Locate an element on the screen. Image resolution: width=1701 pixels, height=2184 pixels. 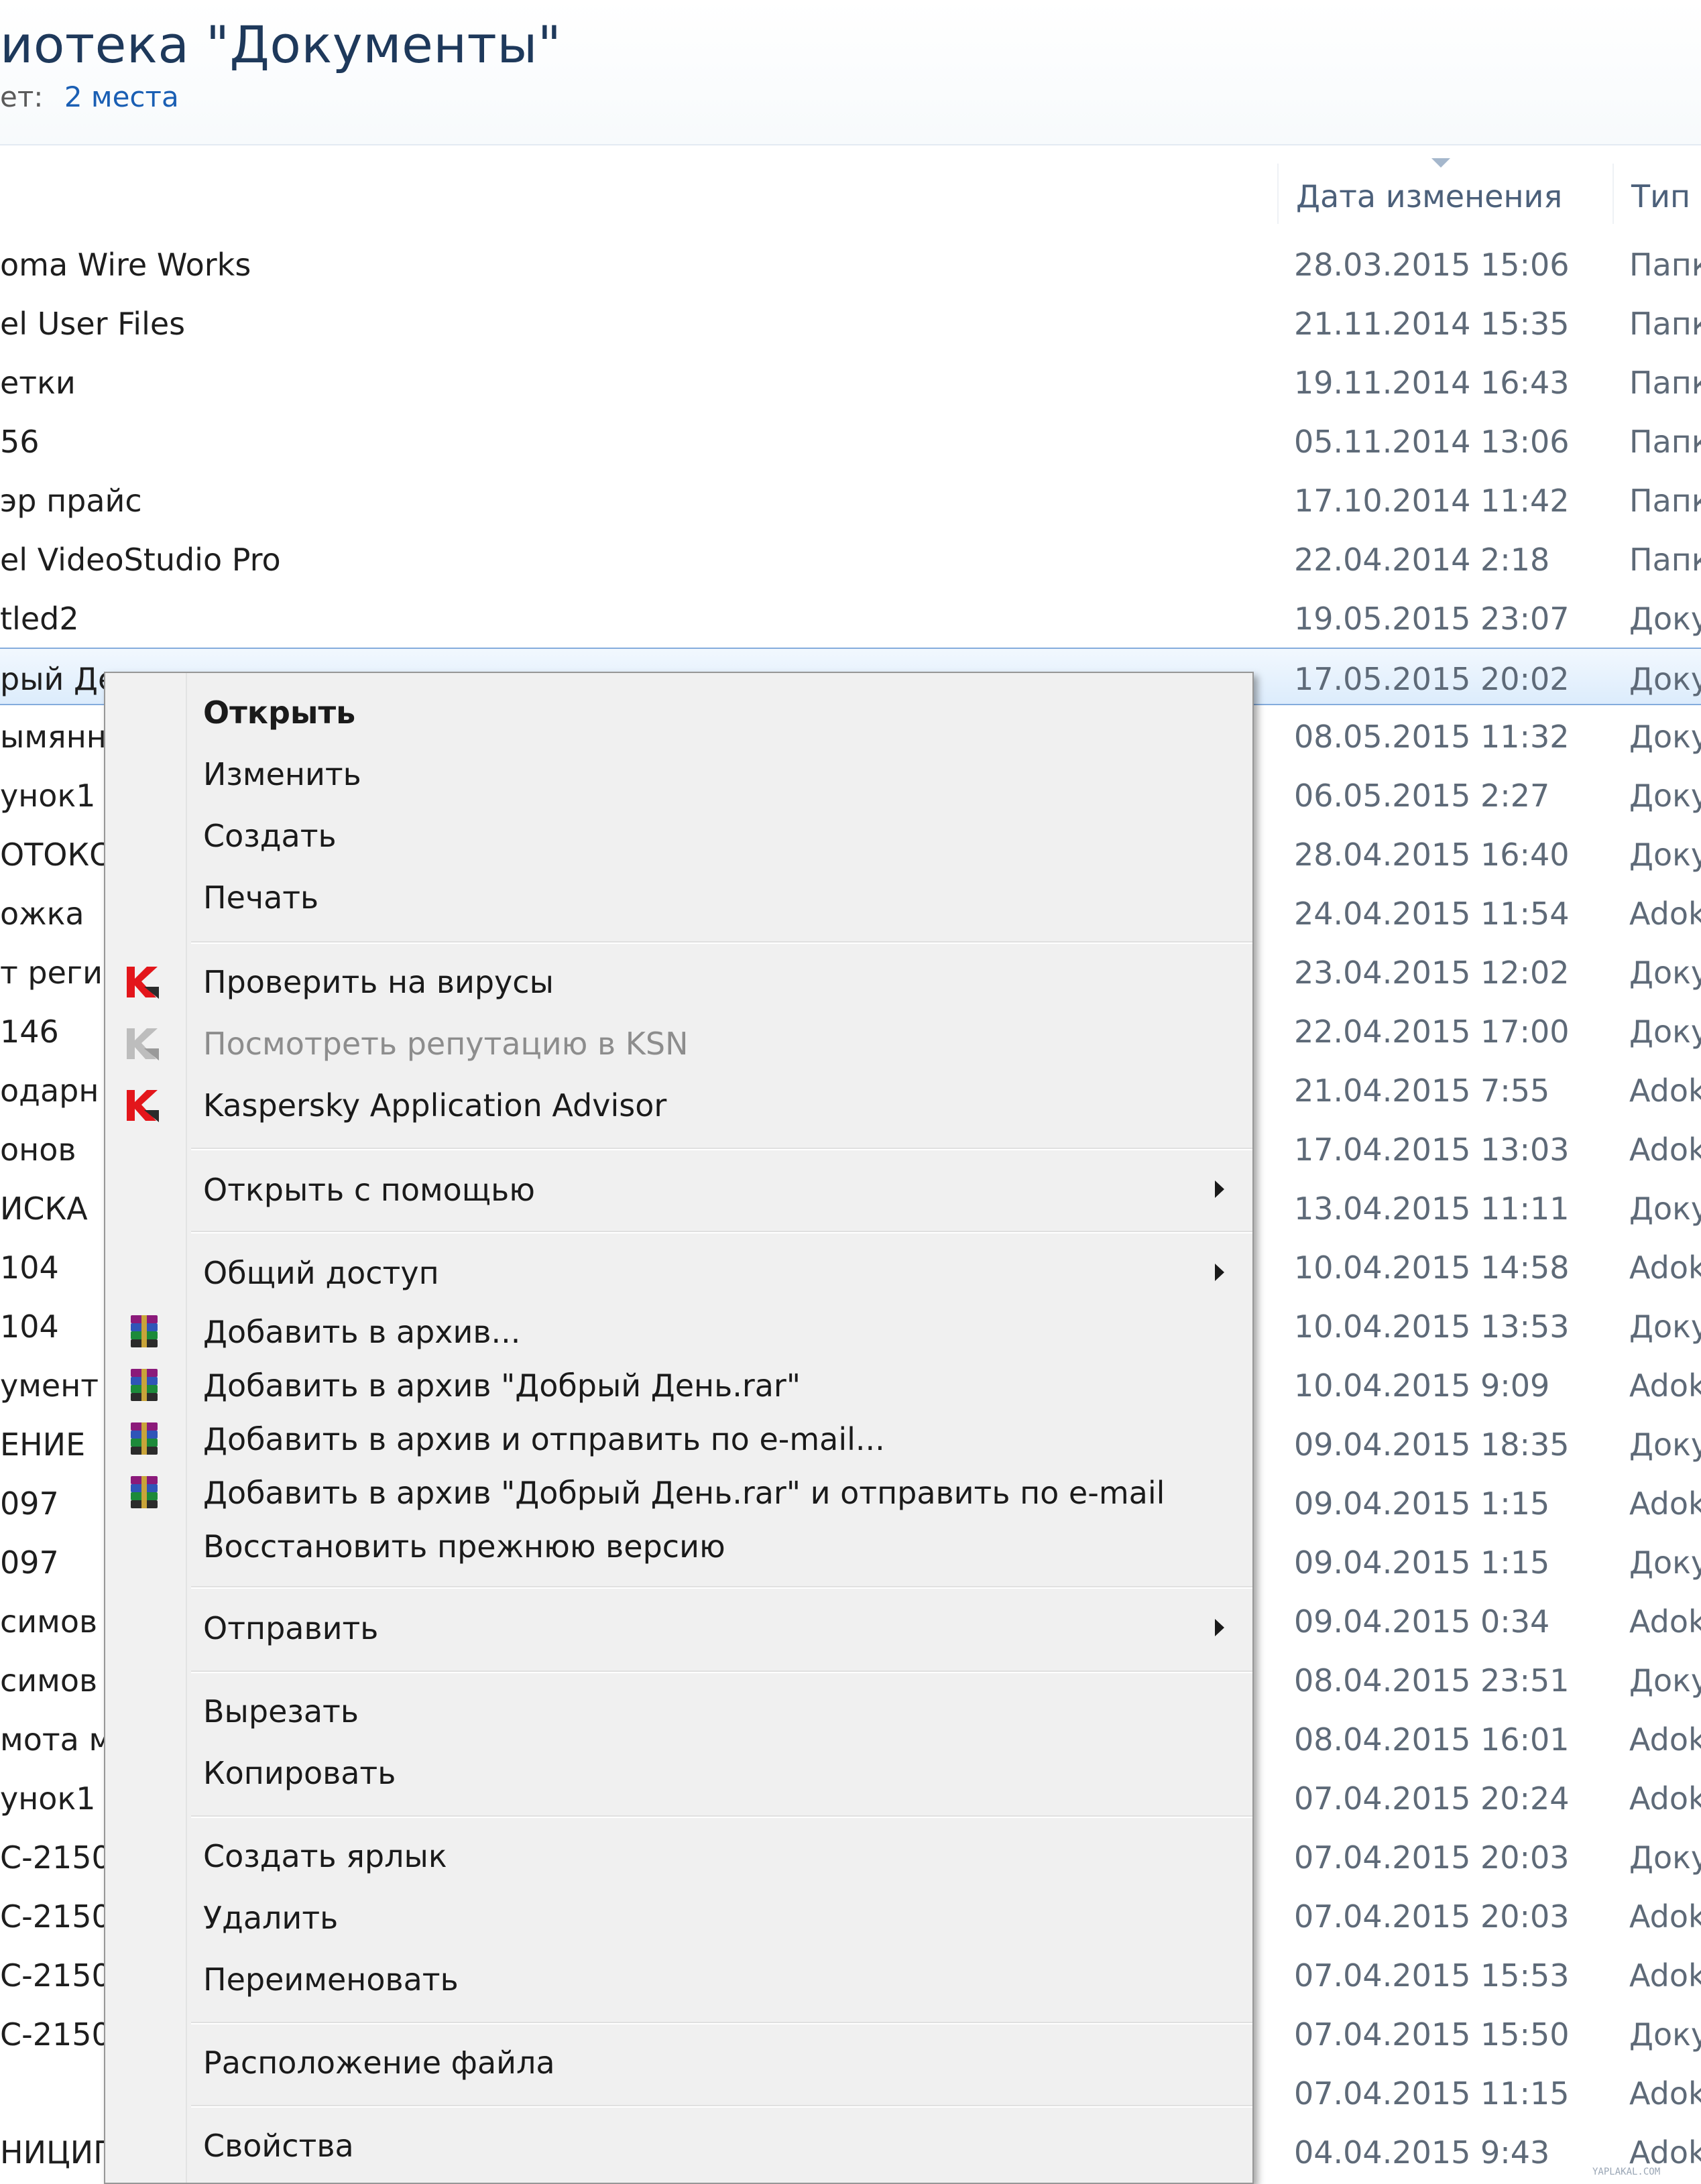
menu-item-share: Общий доступ is located at coordinates (678, 1273).